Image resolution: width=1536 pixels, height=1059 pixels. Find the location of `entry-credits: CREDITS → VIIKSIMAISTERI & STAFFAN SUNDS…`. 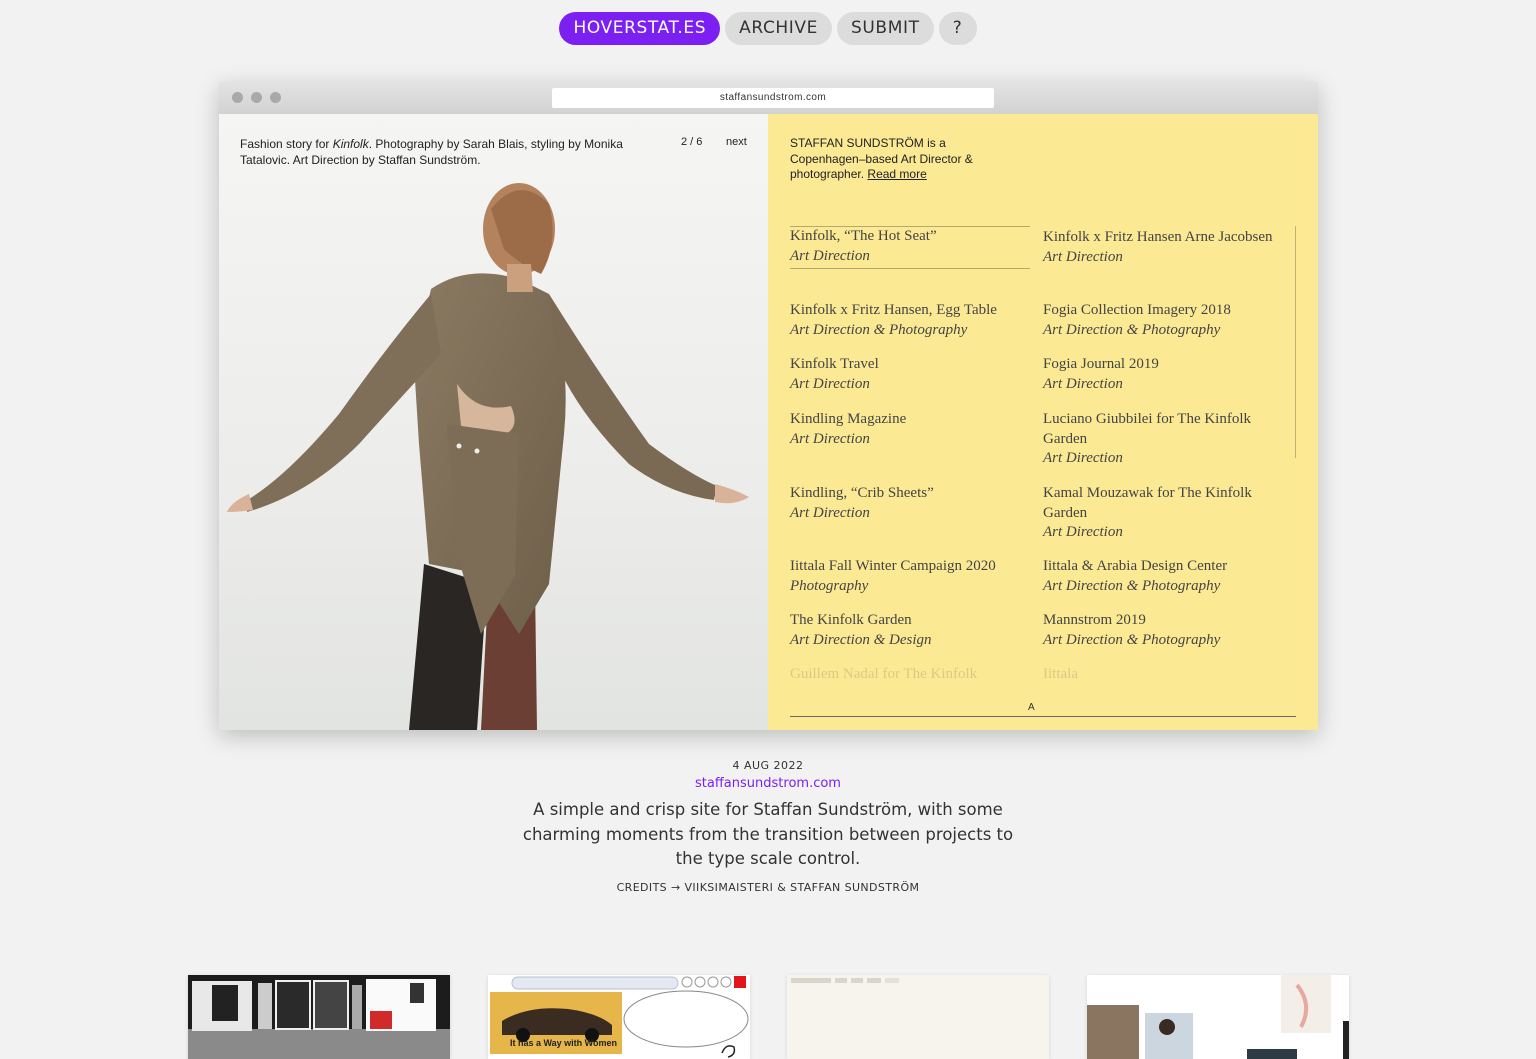

entry-credits: CREDITS → VIIKSIMAISTERI & STAFFAN SUNDS… is located at coordinates (768, 887).